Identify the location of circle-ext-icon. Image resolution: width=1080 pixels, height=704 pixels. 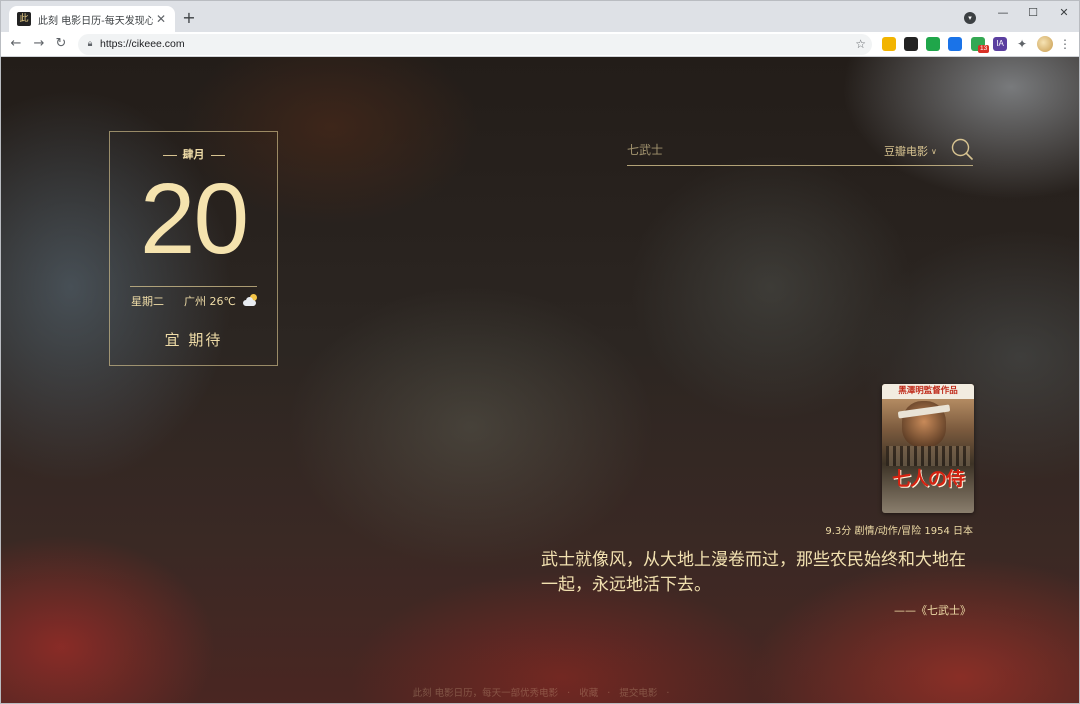
(955, 44).